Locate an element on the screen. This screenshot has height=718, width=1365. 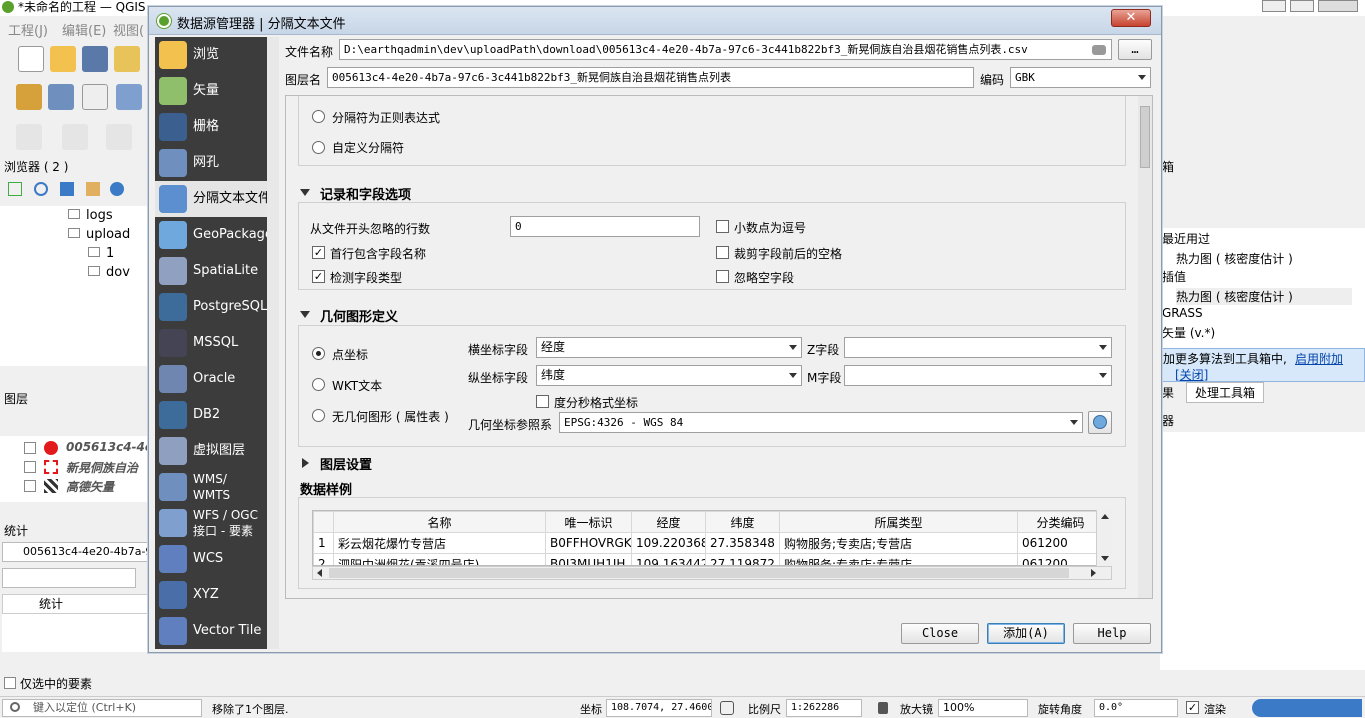
filter-icon is located at coordinates (67, 189).